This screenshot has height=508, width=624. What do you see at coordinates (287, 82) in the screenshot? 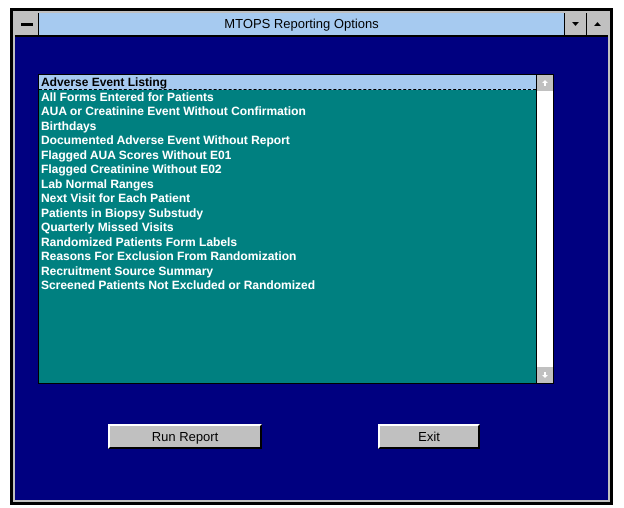
I see `list-item: Adverse Event Listing` at bounding box center [287, 82].